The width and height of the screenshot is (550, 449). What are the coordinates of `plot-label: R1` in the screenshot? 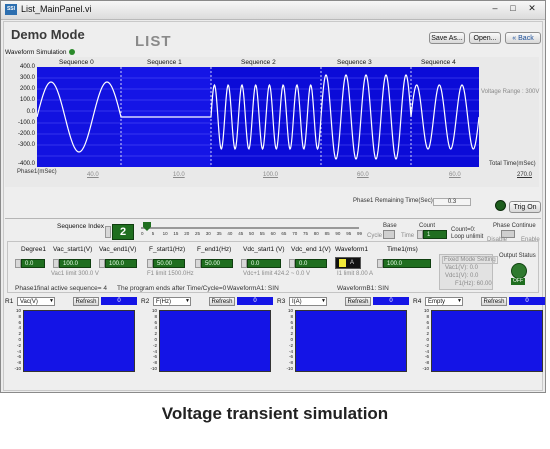 It's located at (9, 301).